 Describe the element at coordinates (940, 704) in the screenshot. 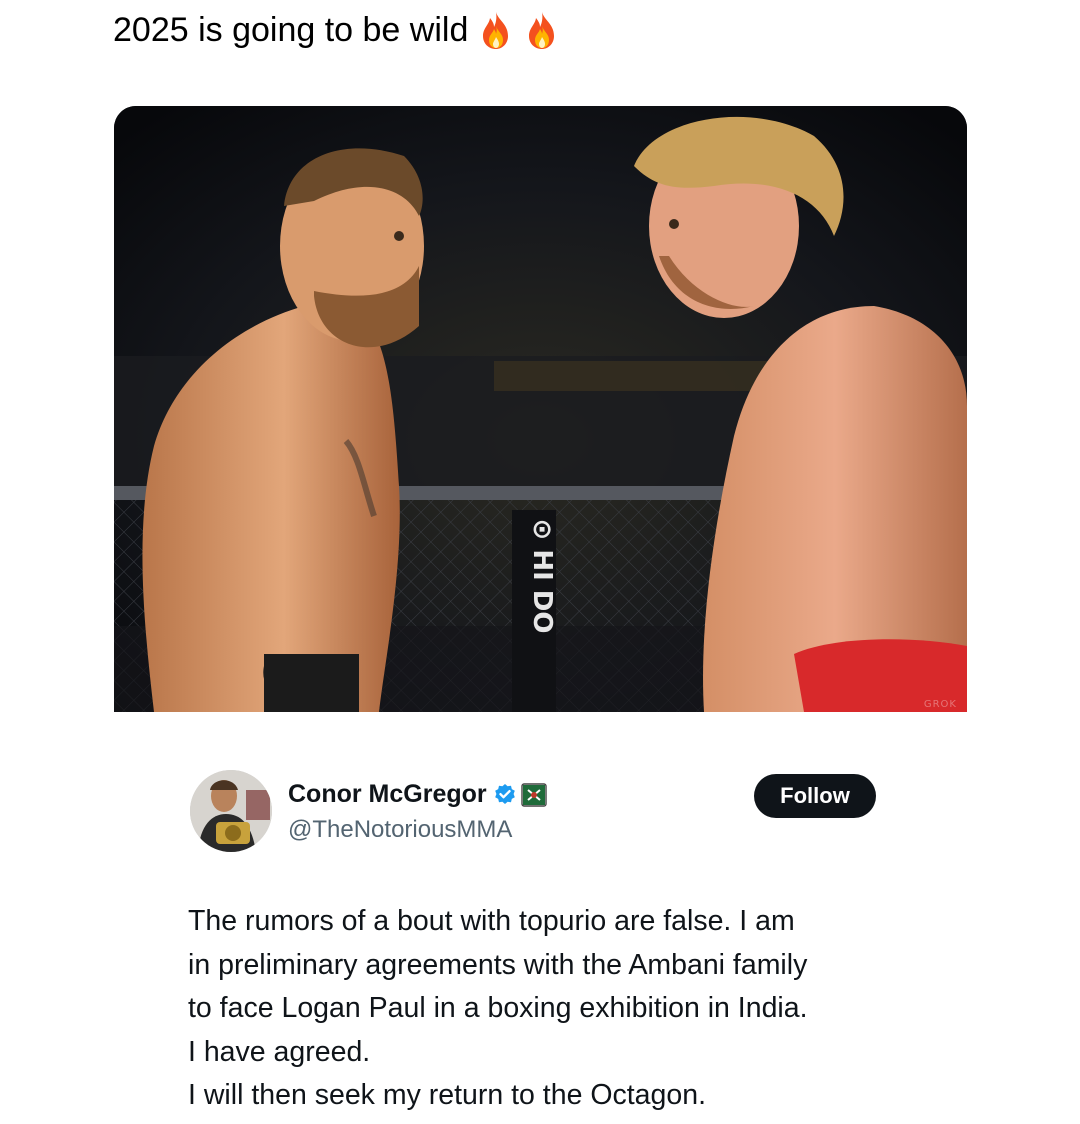

I see `image-watermark: GROK` at that location.